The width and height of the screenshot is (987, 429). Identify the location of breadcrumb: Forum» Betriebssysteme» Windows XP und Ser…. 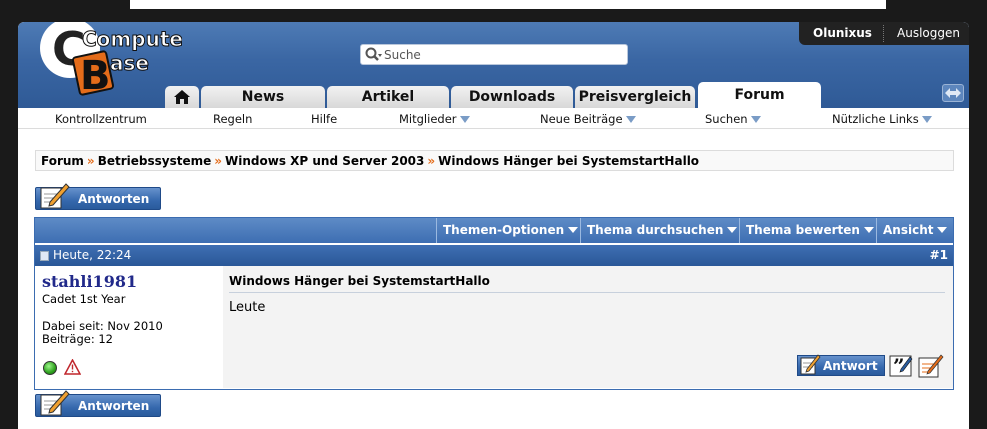
(494, 160).